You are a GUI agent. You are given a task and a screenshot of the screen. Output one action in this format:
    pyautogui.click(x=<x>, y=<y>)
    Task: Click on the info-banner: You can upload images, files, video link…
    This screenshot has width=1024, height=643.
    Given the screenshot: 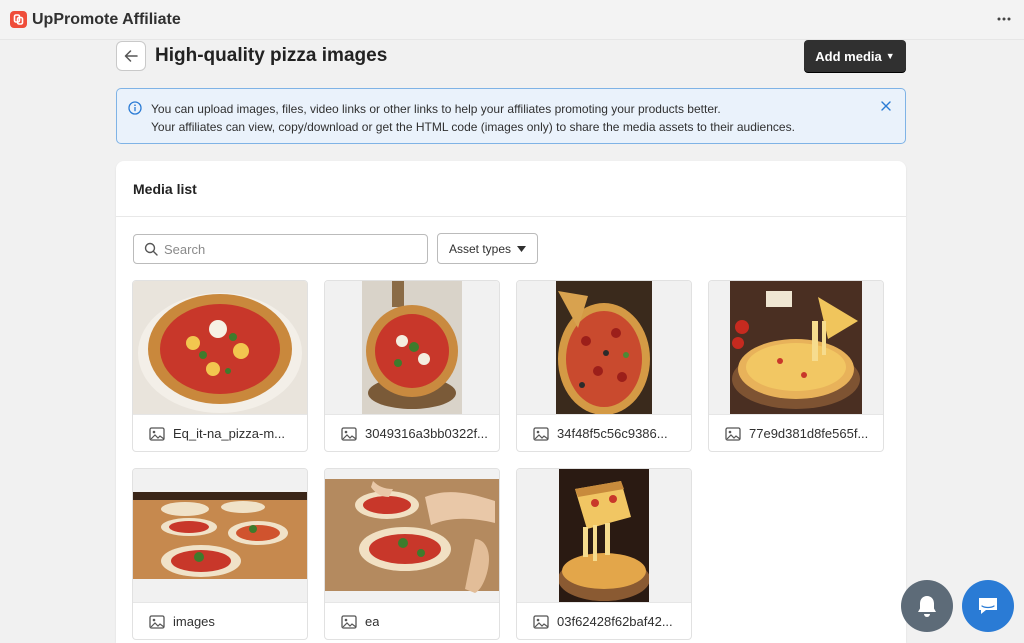 What is the action you would take?
    pyautogui.click(x=511, y=116)
    